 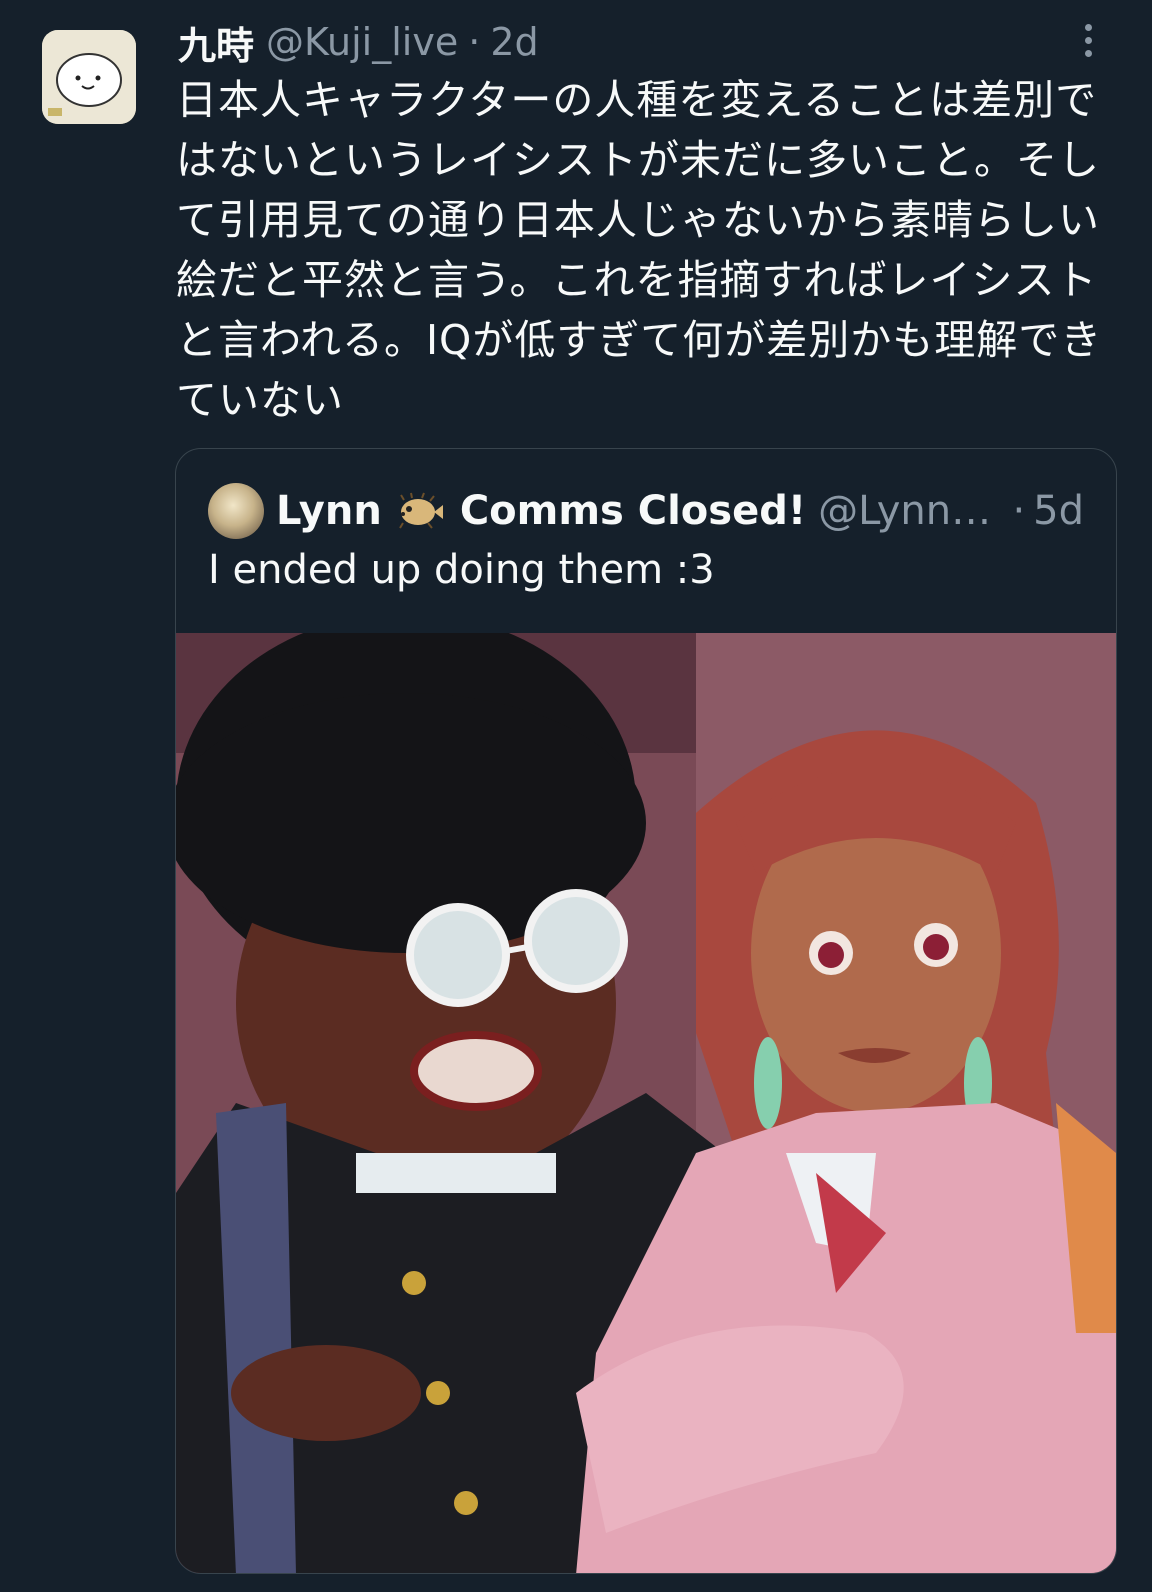 I want to click on author-display-name: 九時, so click(x=216, y=42).